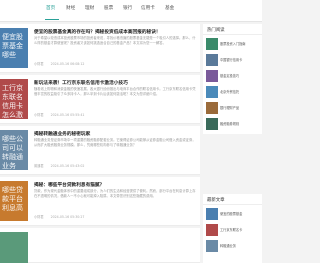 The height and width of the screenshot is (263, 320). What do you see at coordinates (240, 59) in the screenshot?
I see `hot-item-title: 中国银行信用卡` at bounding box center [240, 59].